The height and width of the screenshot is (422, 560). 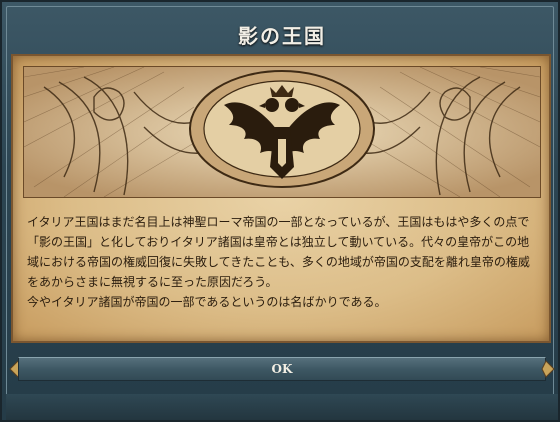 I want to click on ok-bar: OK, so click(x=282, y=369).